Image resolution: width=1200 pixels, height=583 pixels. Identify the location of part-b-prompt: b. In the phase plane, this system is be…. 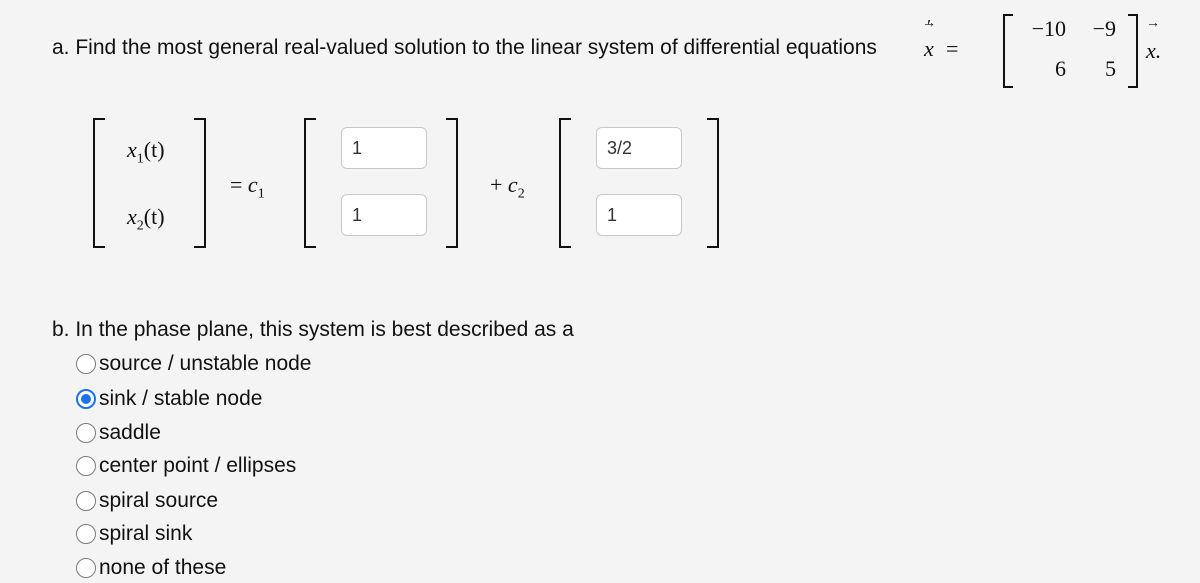
(313, 329).